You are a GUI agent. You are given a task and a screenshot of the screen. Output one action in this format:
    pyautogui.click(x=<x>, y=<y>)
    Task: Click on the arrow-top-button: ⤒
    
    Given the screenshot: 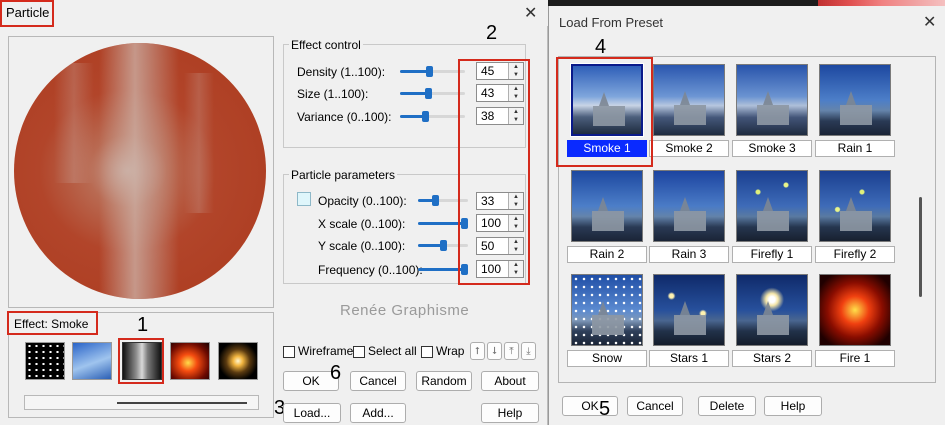 What is the action you would take?
    pyautogui.click(x=511, y=351)
    